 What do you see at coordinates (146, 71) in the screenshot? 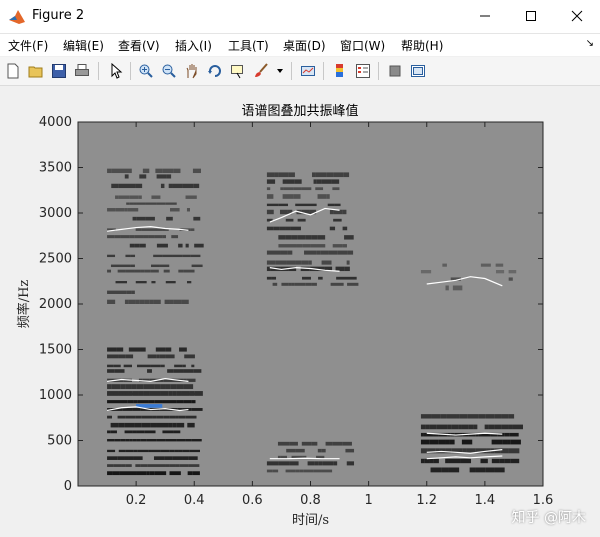
I see `zoom-in-icon` at bounding box center [146, 71].